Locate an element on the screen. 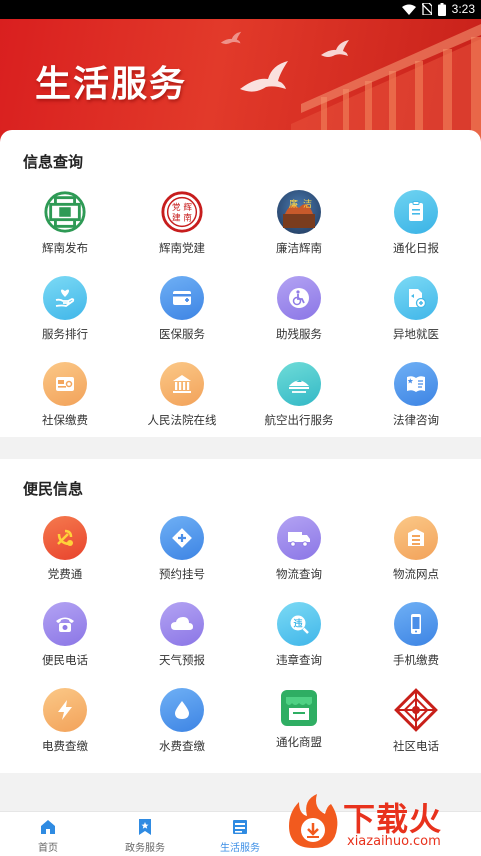  service-social-security: 社保缴费 is located at coordinates (65, 402).